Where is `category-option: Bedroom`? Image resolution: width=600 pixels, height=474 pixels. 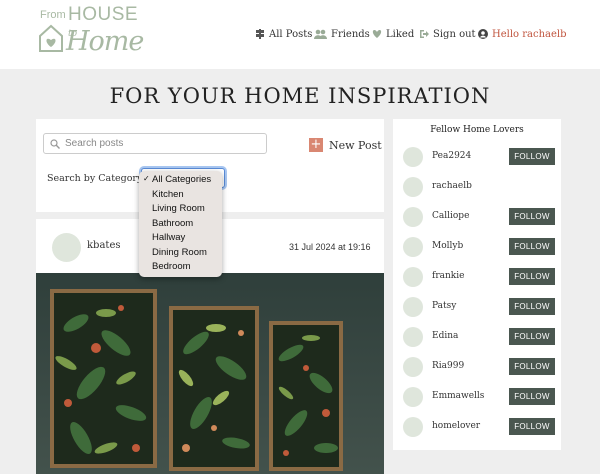 category-option: Bedroom is located at coordinates (171, 266).